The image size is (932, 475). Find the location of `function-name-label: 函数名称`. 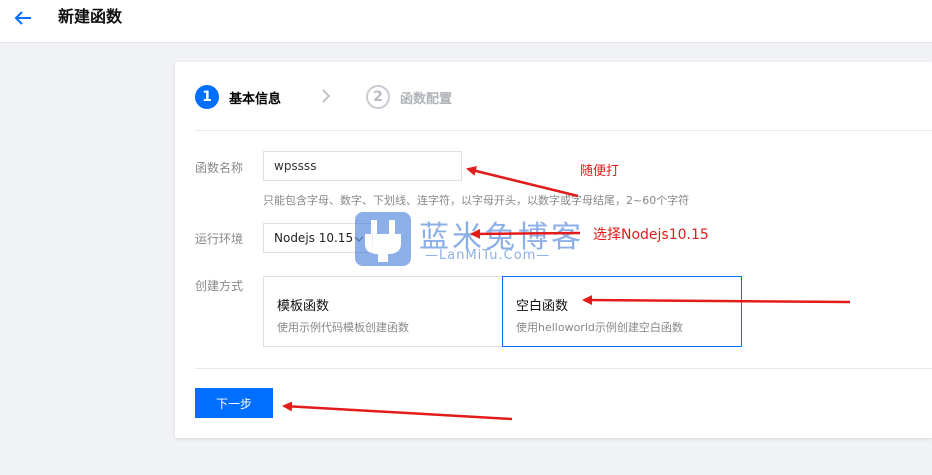

function-name-label: 函数名称 is located at coordinates (219, 168).